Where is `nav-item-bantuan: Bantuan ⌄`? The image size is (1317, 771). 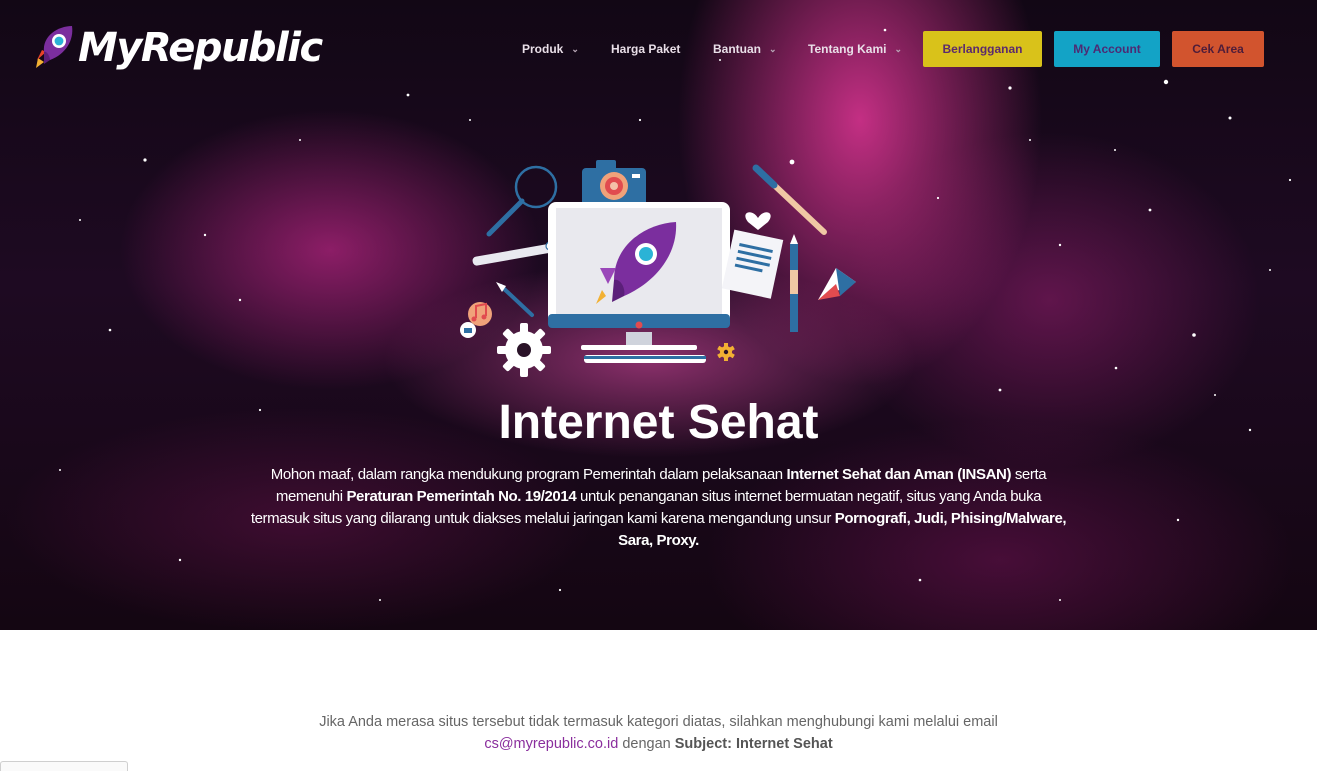
nav-item-bantuan: Bantuan ⌄ is located at coordinates (745, 49).